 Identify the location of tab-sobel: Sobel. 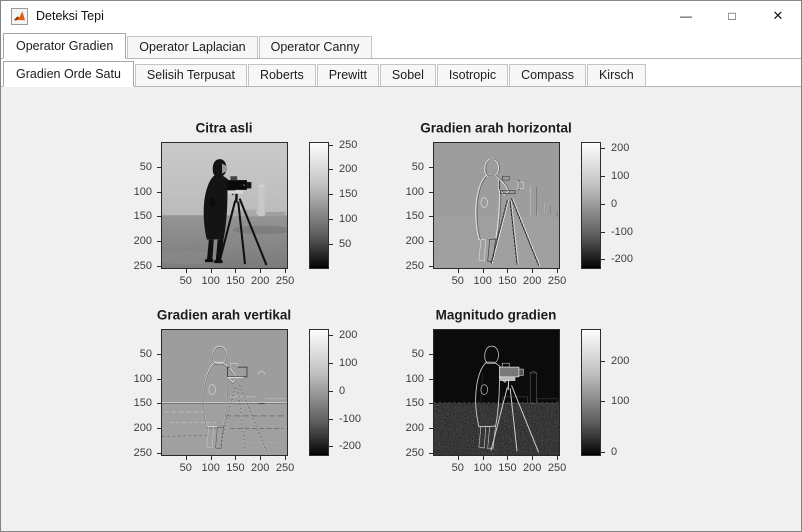
(407, 75).